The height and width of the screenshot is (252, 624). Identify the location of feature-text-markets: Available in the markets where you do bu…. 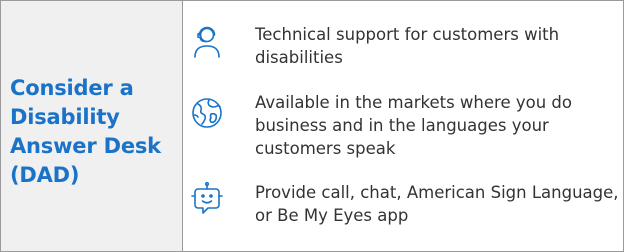
(413, 125).